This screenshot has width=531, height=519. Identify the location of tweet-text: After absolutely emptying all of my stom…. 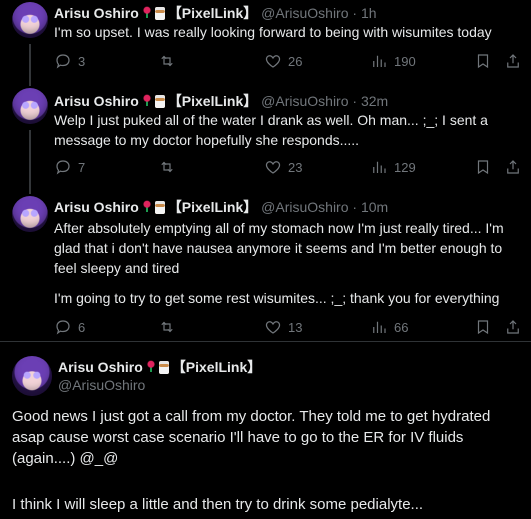
(279, 248).